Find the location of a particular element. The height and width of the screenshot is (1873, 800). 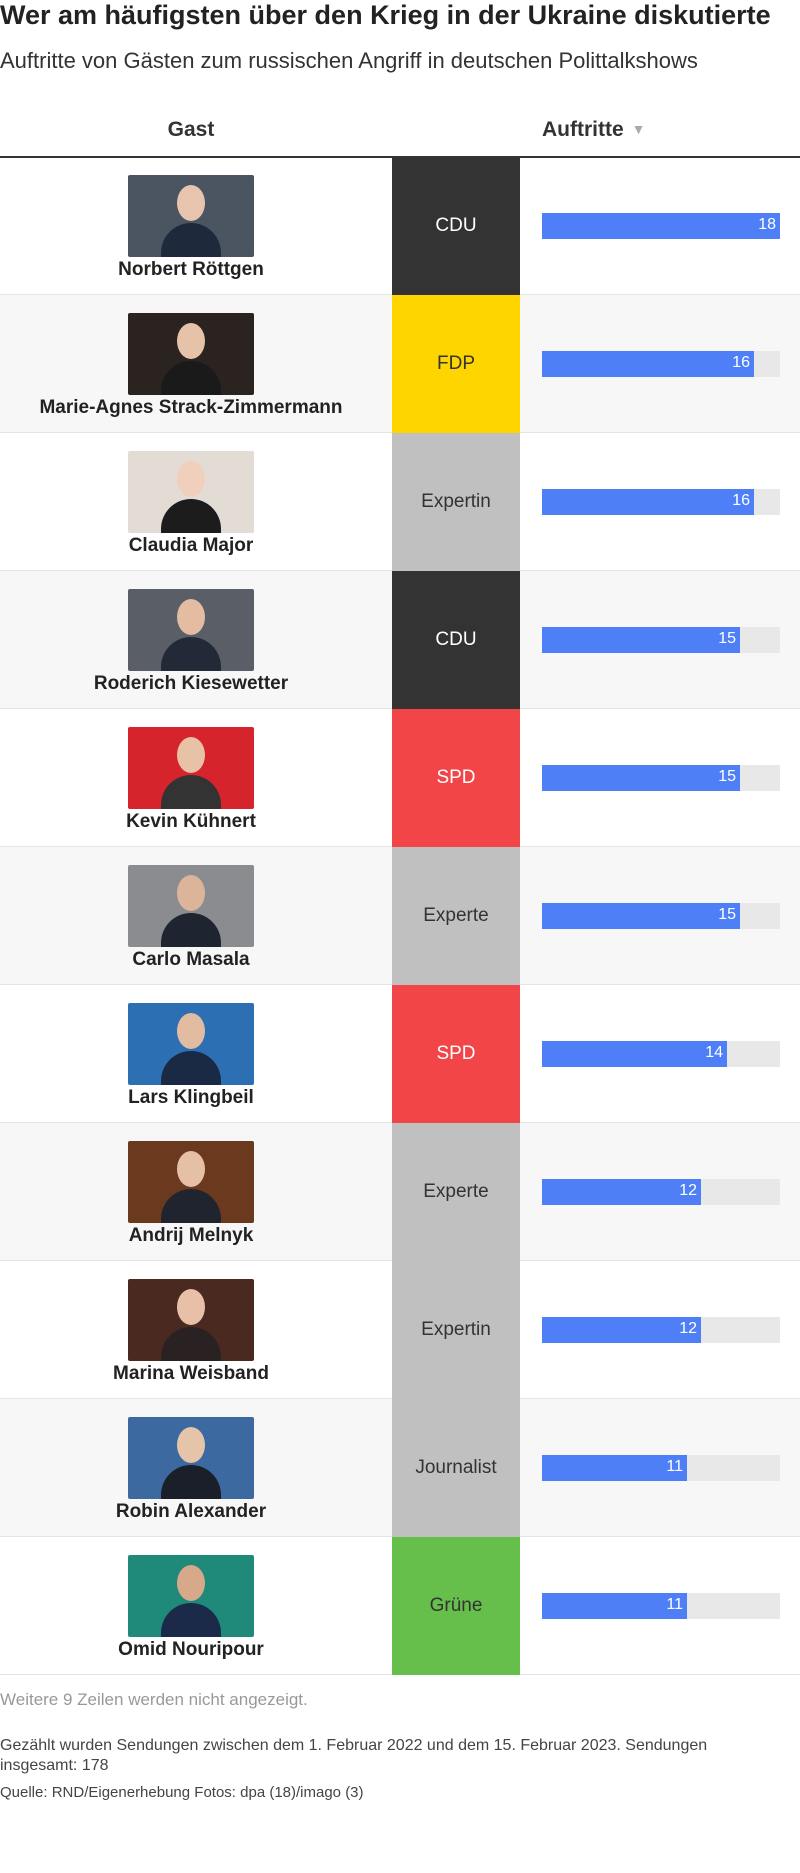

table-row: Claudia Major Expertin 16 is located at coordinates (400, 502).